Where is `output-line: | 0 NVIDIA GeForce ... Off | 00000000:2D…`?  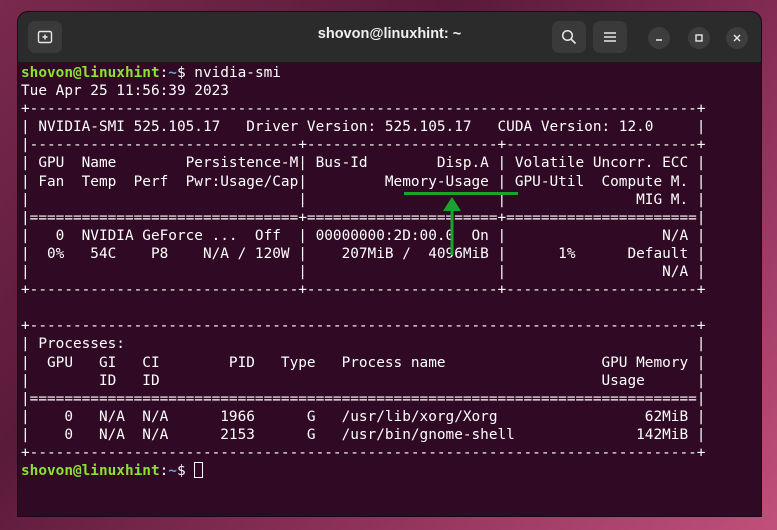
output-line: | 0 NVIDIA GeForce ... Off | 00000000:2D… is located at coordinates (363, 235).